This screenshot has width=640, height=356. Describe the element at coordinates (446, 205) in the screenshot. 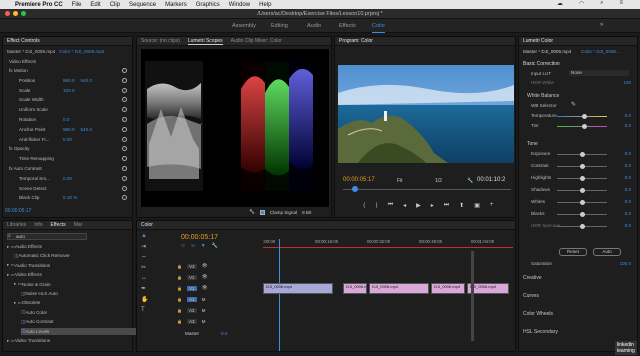

I see `go-to-out-icon: ⏭` at that location.